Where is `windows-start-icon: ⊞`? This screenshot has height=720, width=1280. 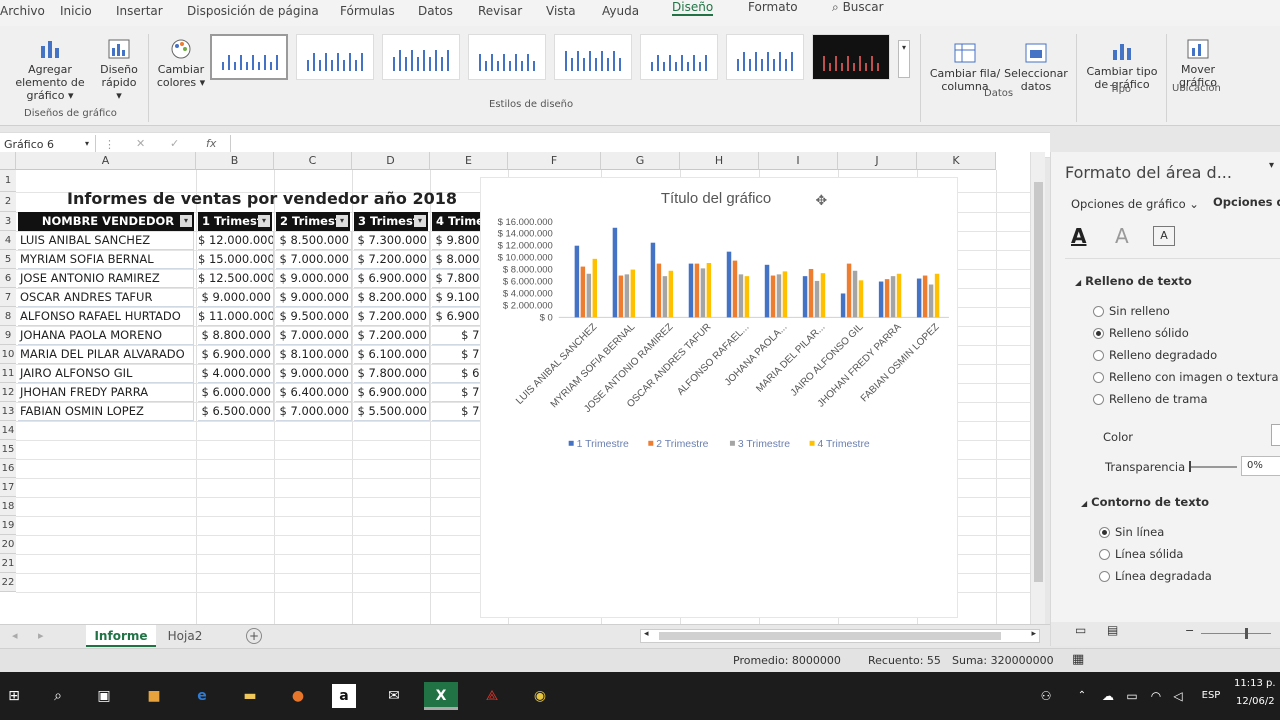 windows-start-icon: ⊞ is located at coordinates (14, 696).